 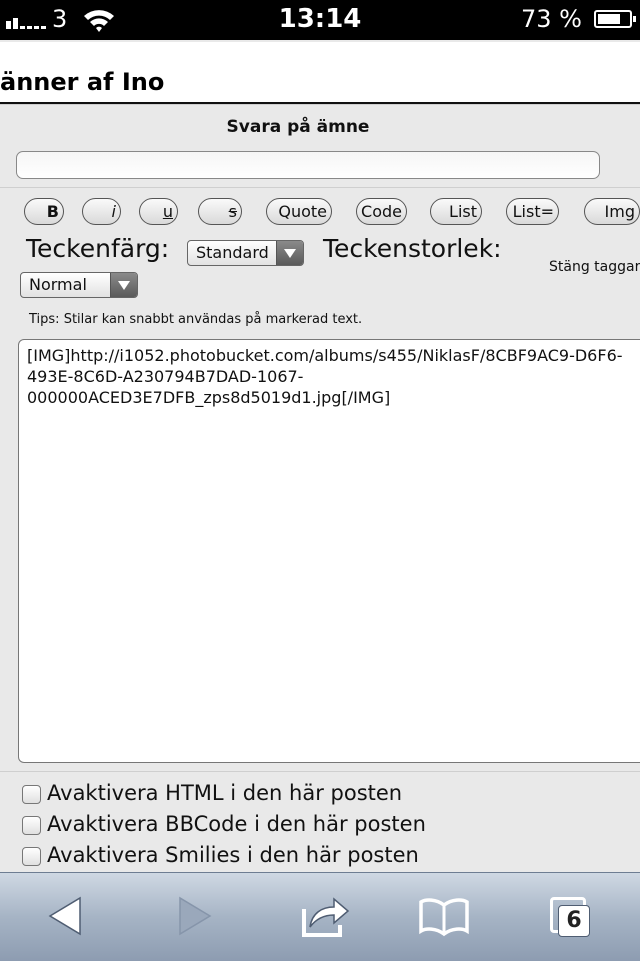 What do you see at coordinates (299, 211) in the screenshot?
I see `quote-button: Quote` at bounding box center [299, 211].